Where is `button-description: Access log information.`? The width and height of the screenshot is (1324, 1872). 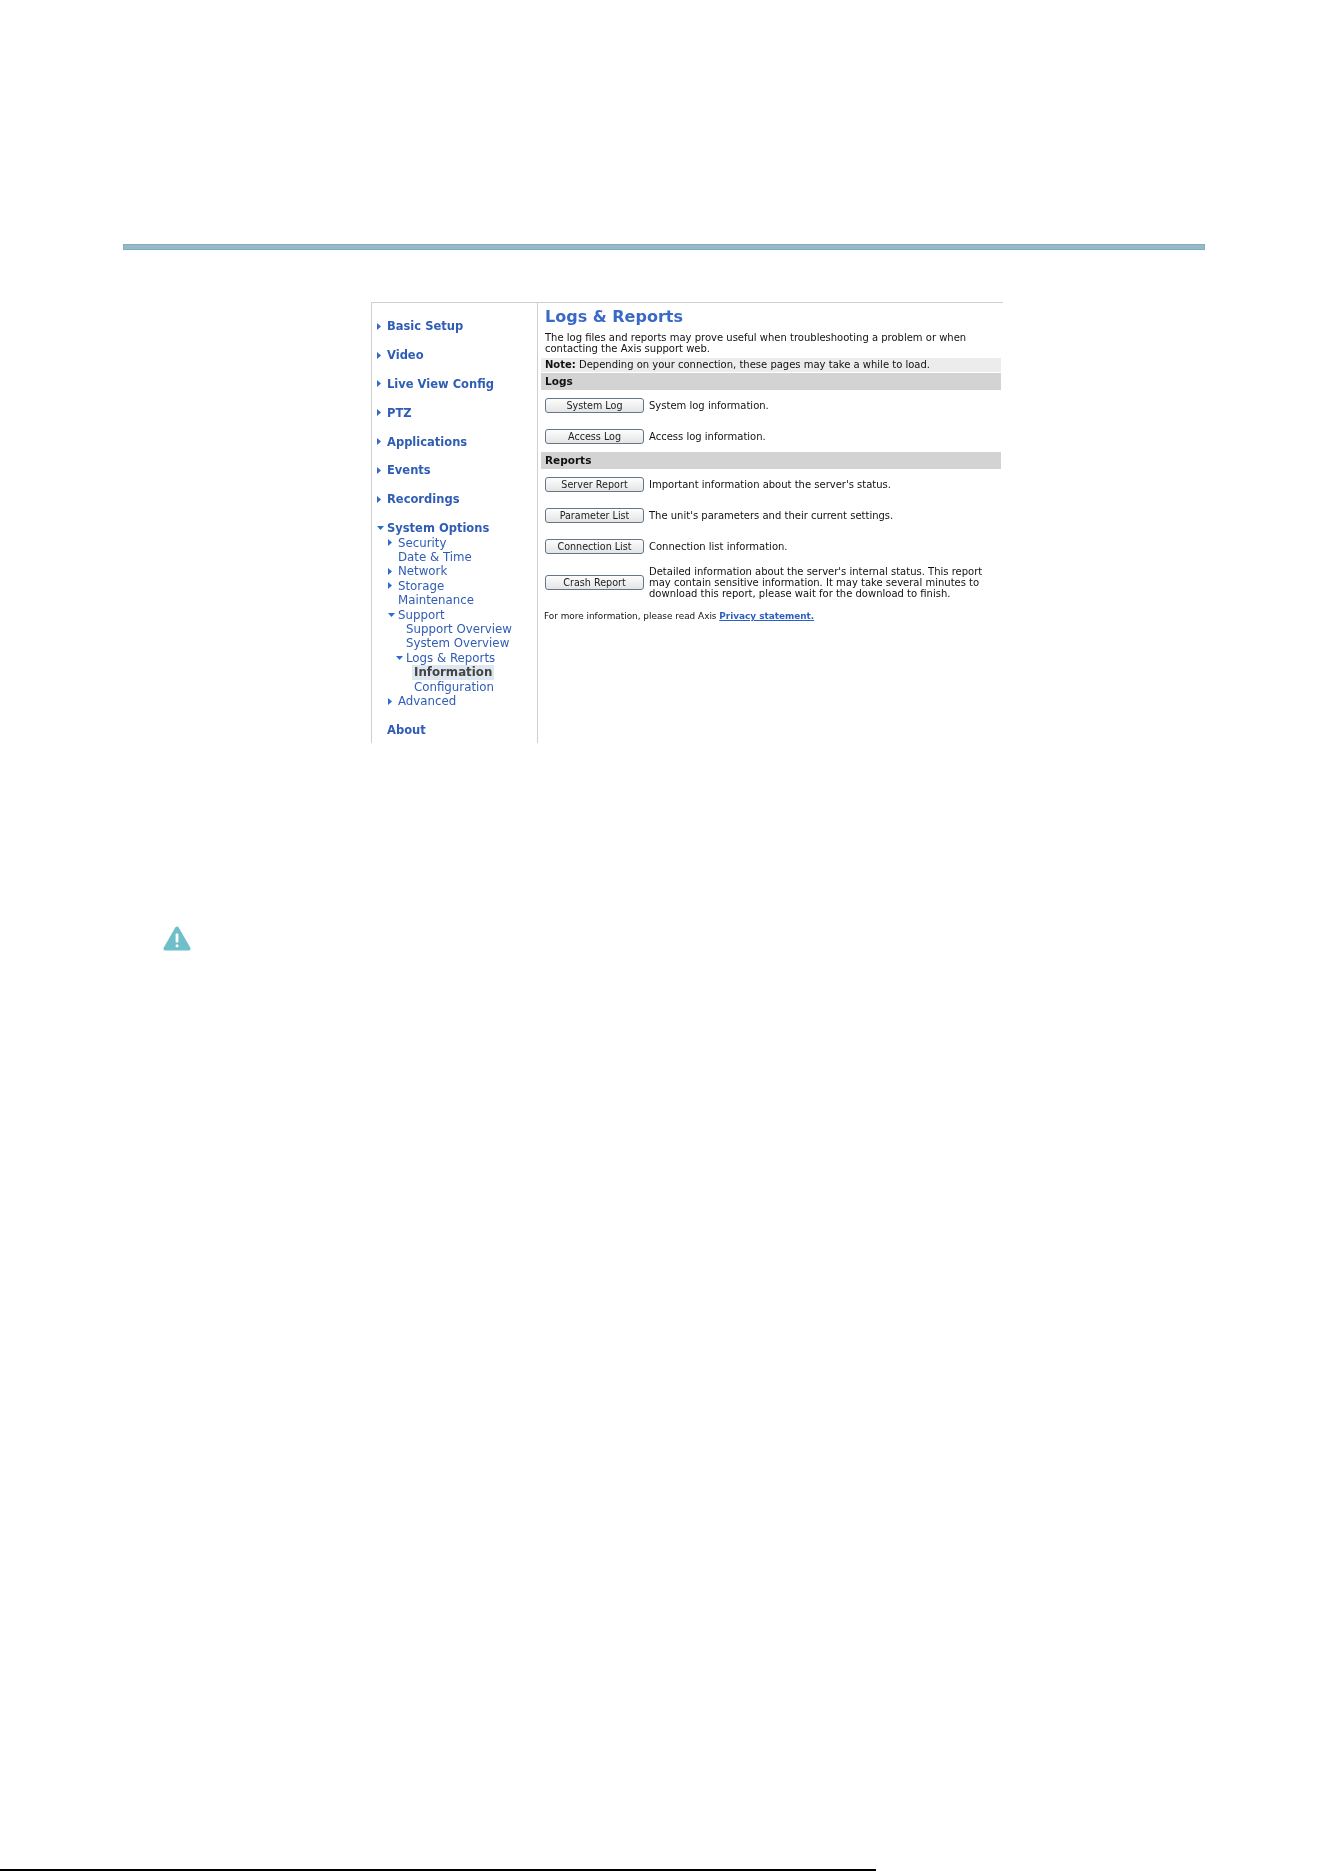
button-description: Access log information. is located at coordinates (707, 436).